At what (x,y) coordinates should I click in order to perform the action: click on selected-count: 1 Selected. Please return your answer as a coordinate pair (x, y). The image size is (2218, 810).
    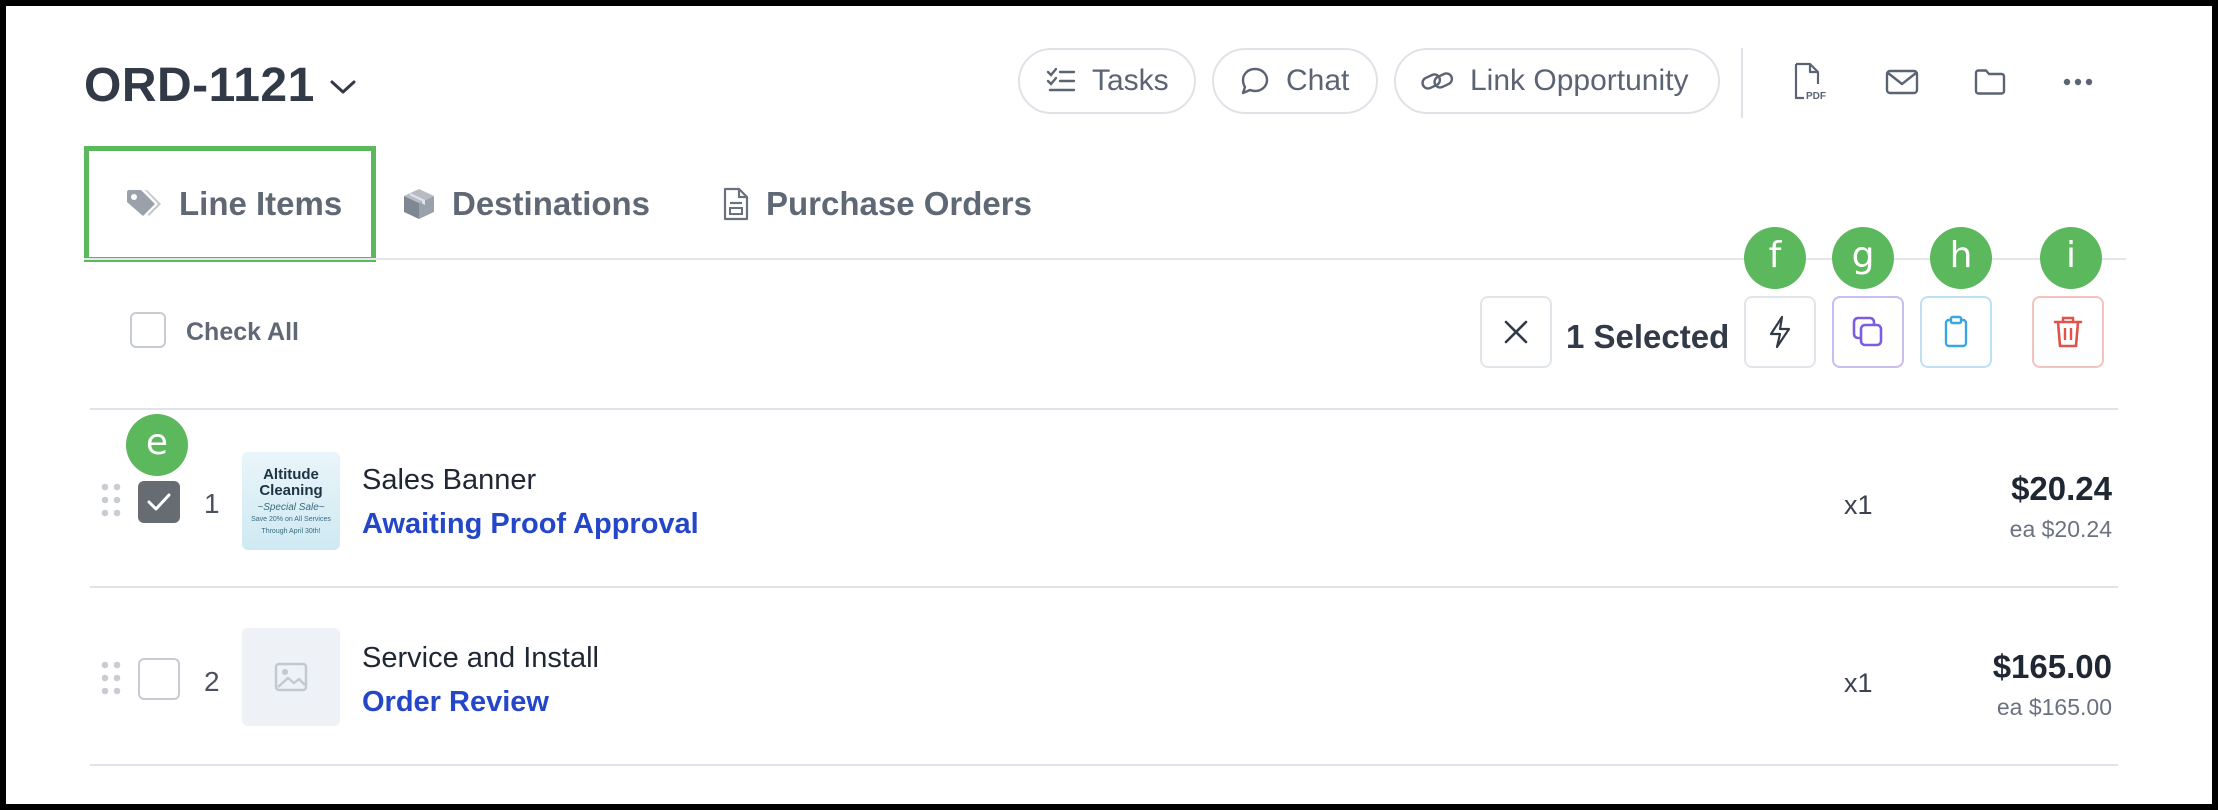
    Looking at the image, I should click on (1648, 336).